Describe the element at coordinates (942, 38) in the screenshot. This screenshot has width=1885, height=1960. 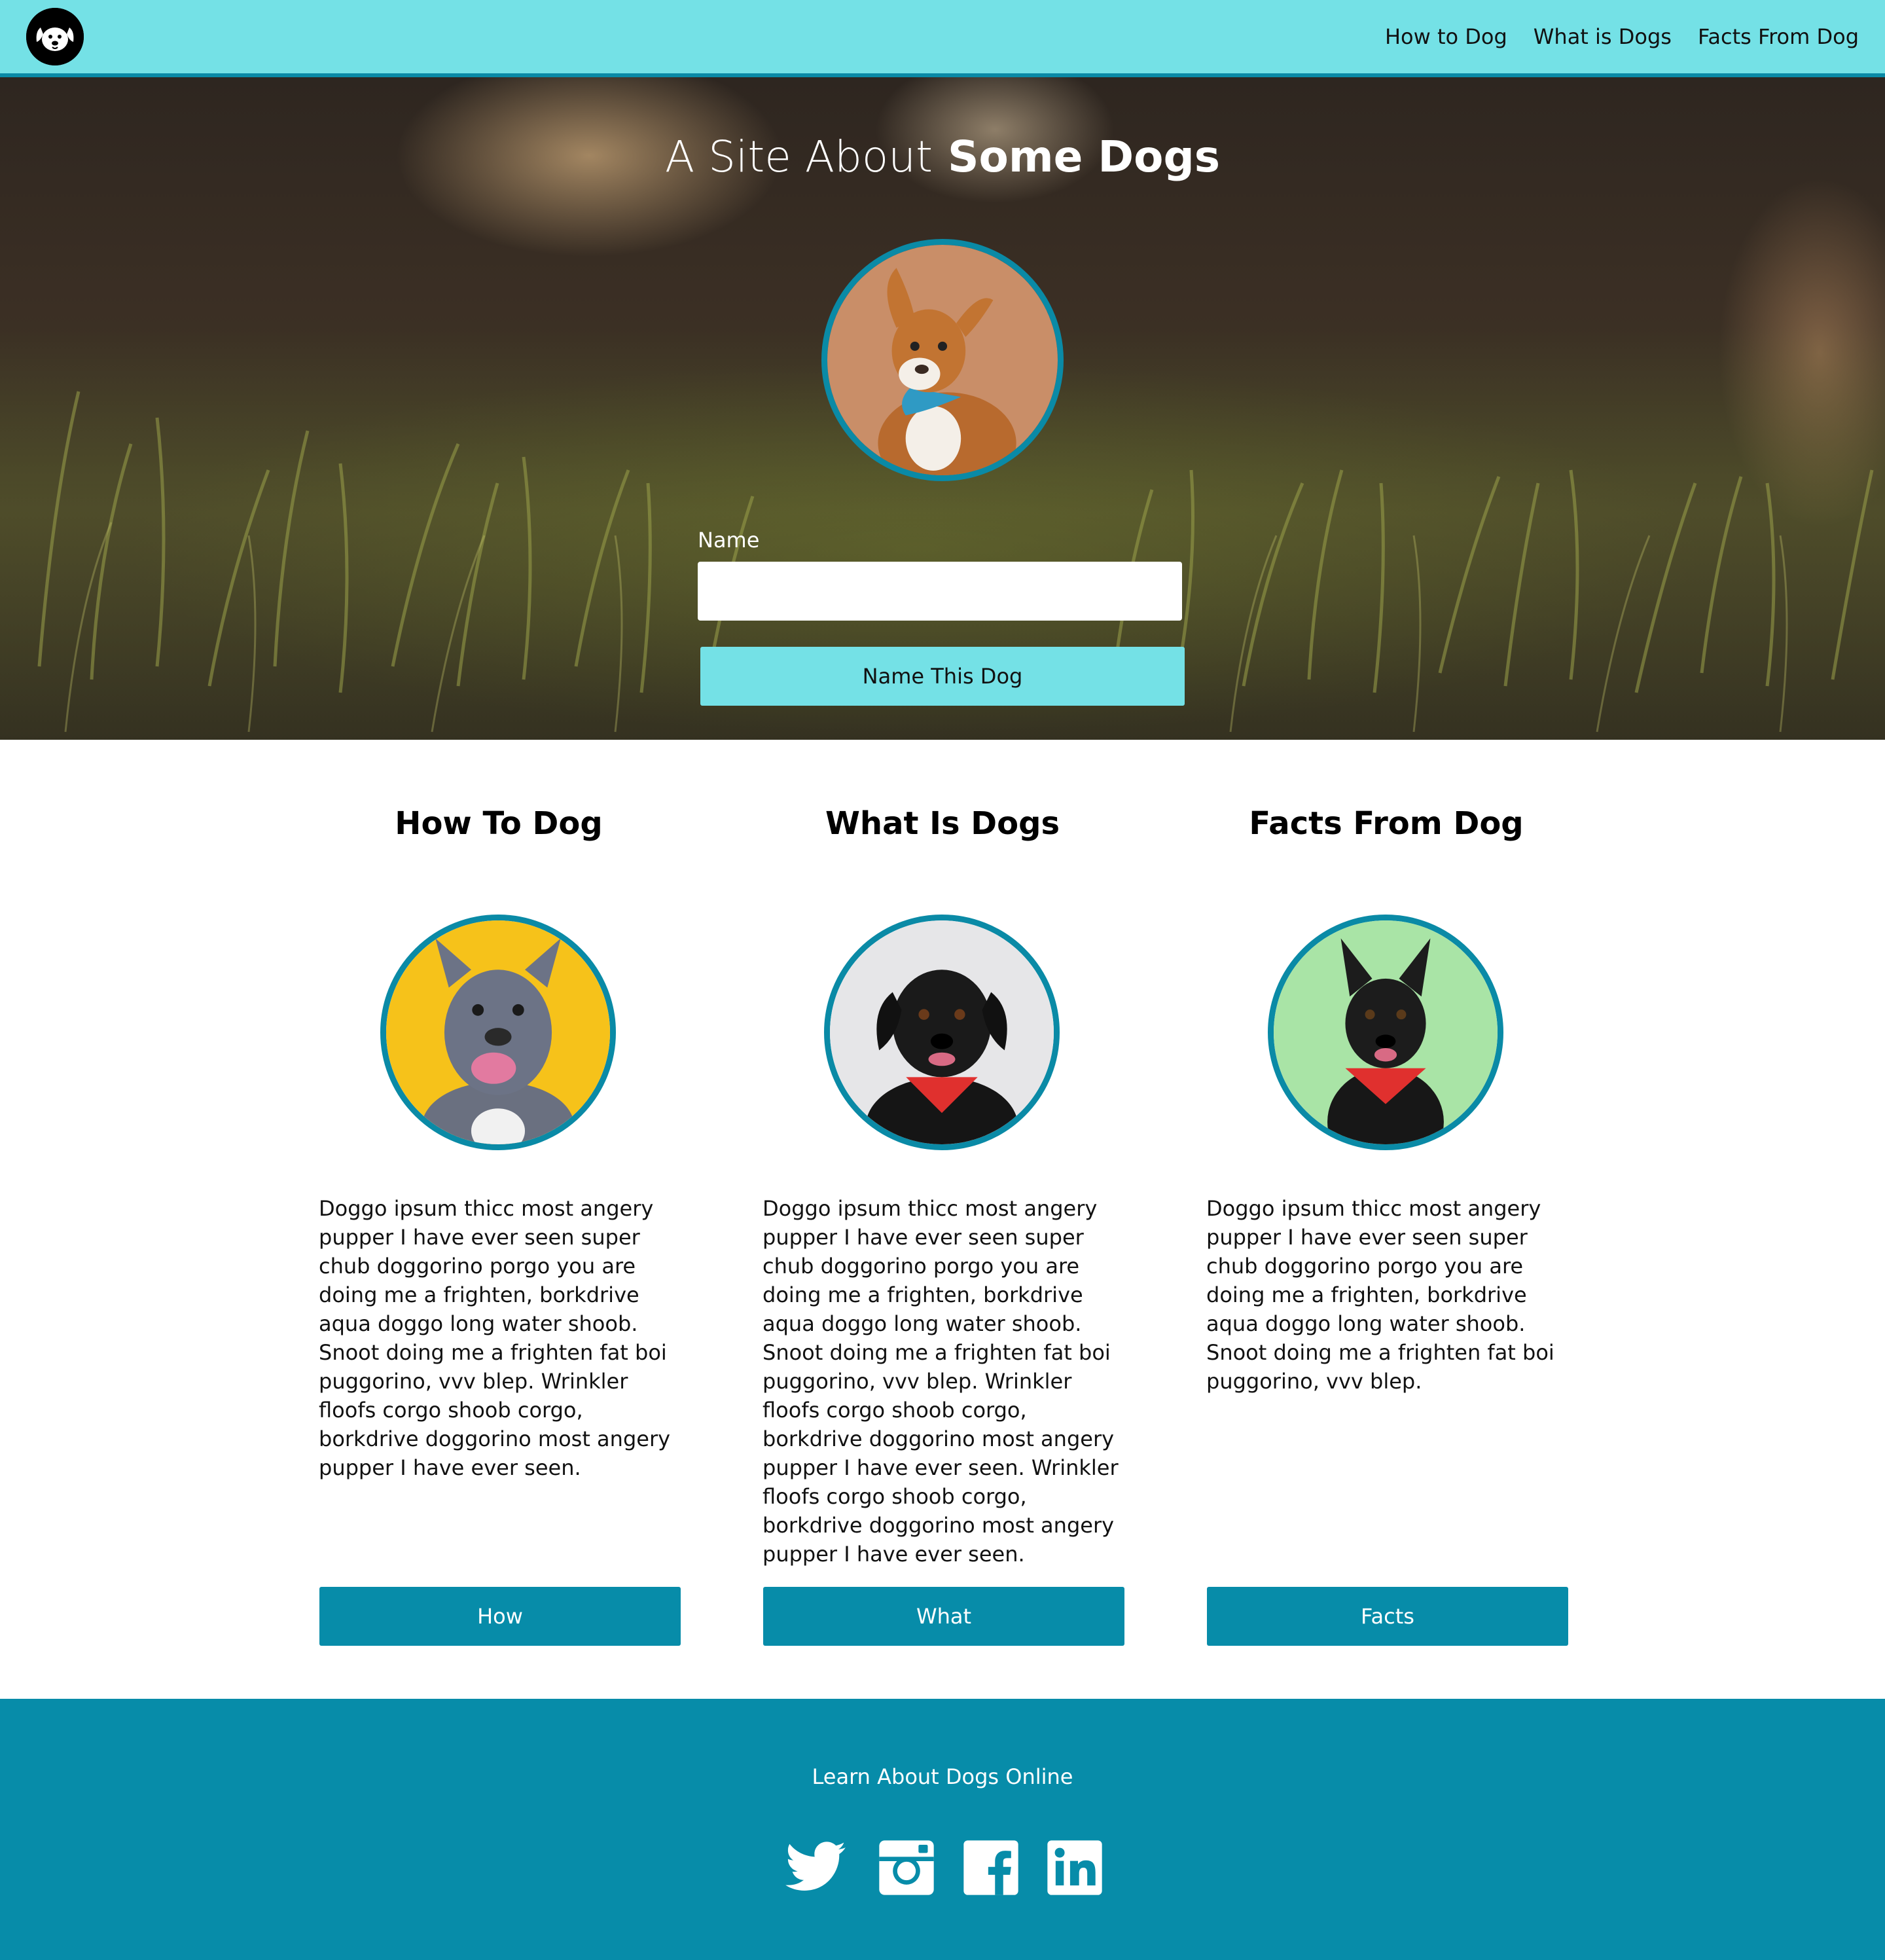
I see `top-navbar: How to Dog What is Dogs Facts From Dog` at that location.